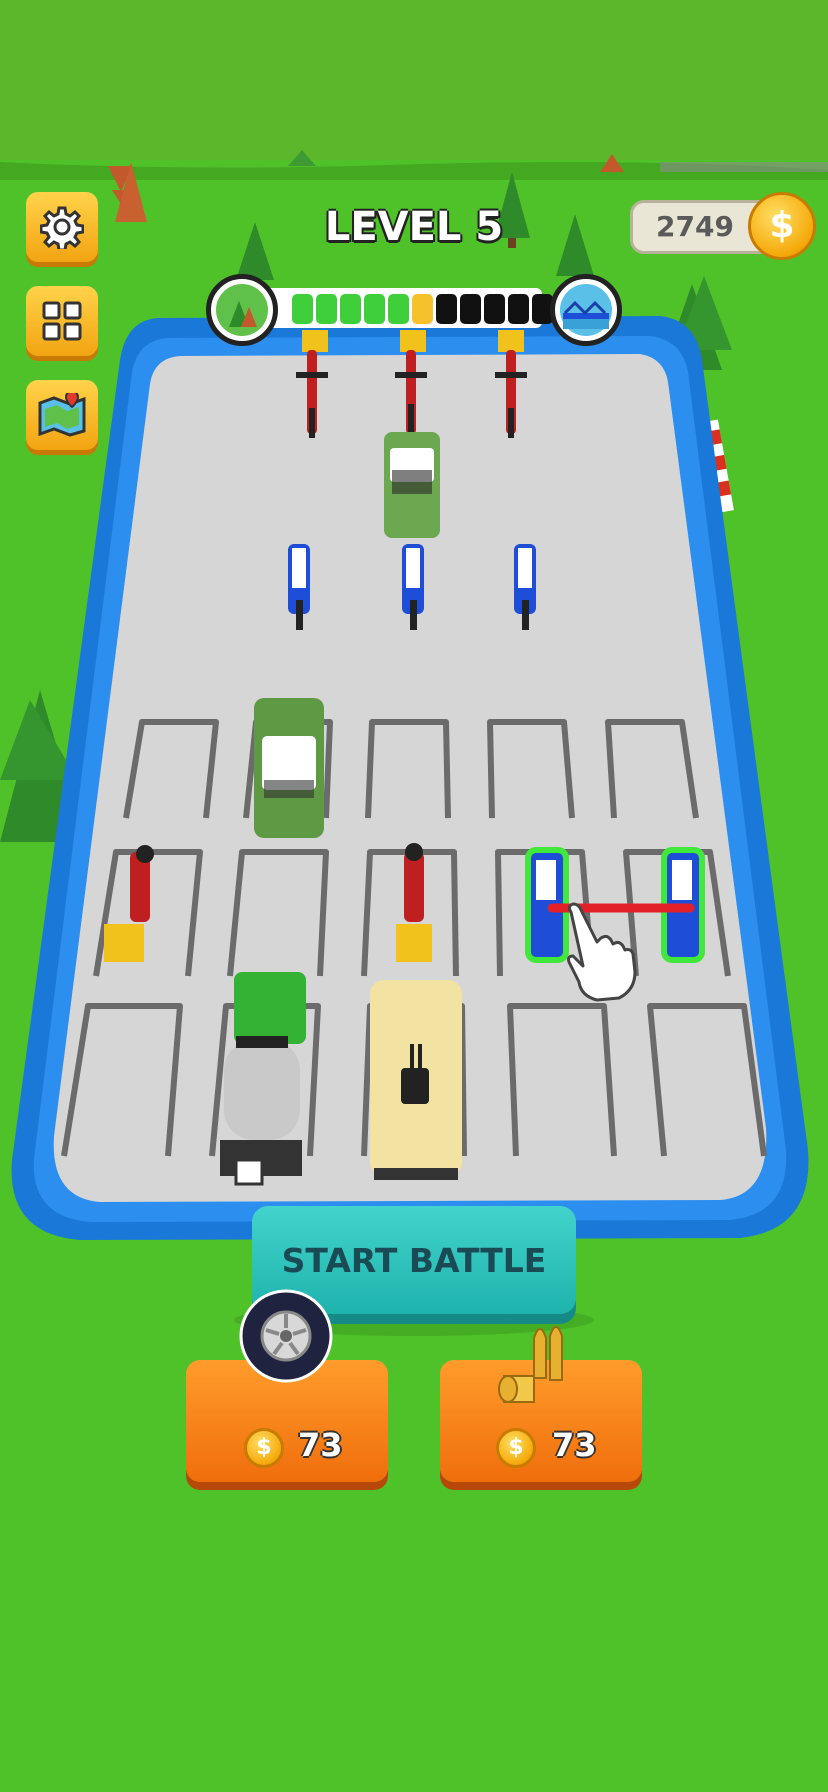 This screenshot has width=828, height=1792. I want to click on pointing-hand-icon, so click(602, 952).